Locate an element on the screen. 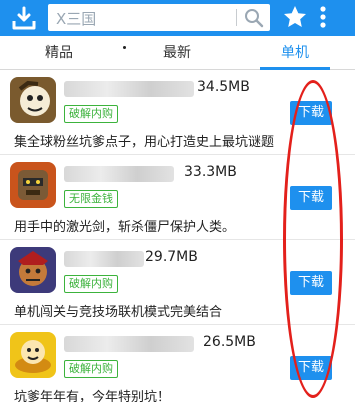  more-menu-icon is located at coordinates (323, 18).